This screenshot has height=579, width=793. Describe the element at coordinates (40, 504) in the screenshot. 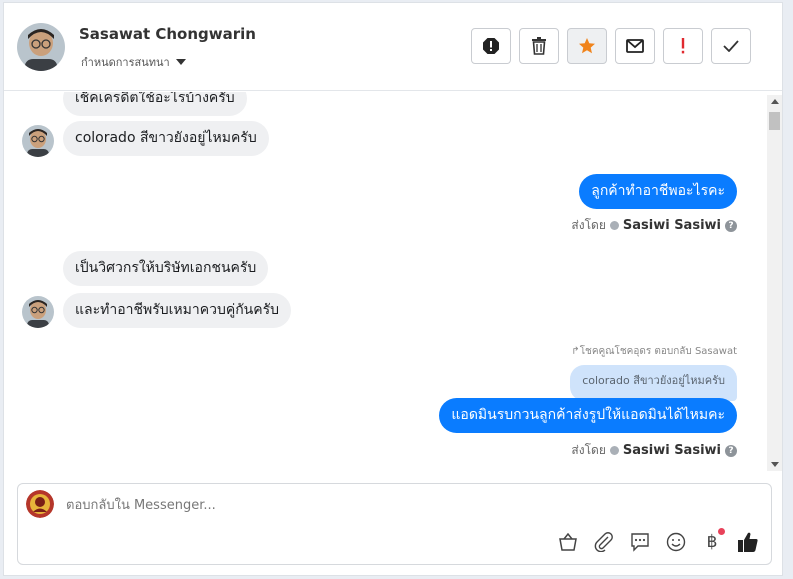

I see `page-avatar` at that location.